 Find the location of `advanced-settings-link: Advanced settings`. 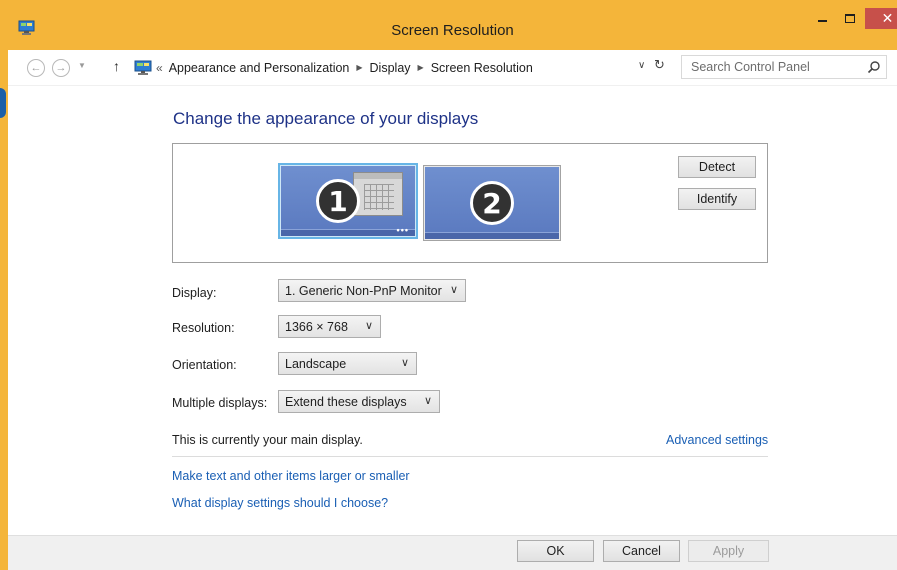

advanced-settings-link: Advanced settings is located at coordinates (717, 440).